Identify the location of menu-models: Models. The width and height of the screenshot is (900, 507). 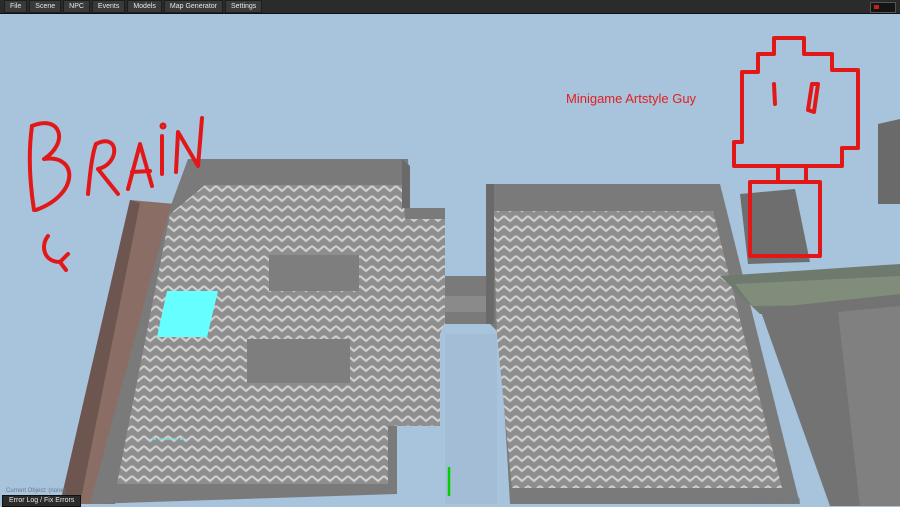
(144, 6).